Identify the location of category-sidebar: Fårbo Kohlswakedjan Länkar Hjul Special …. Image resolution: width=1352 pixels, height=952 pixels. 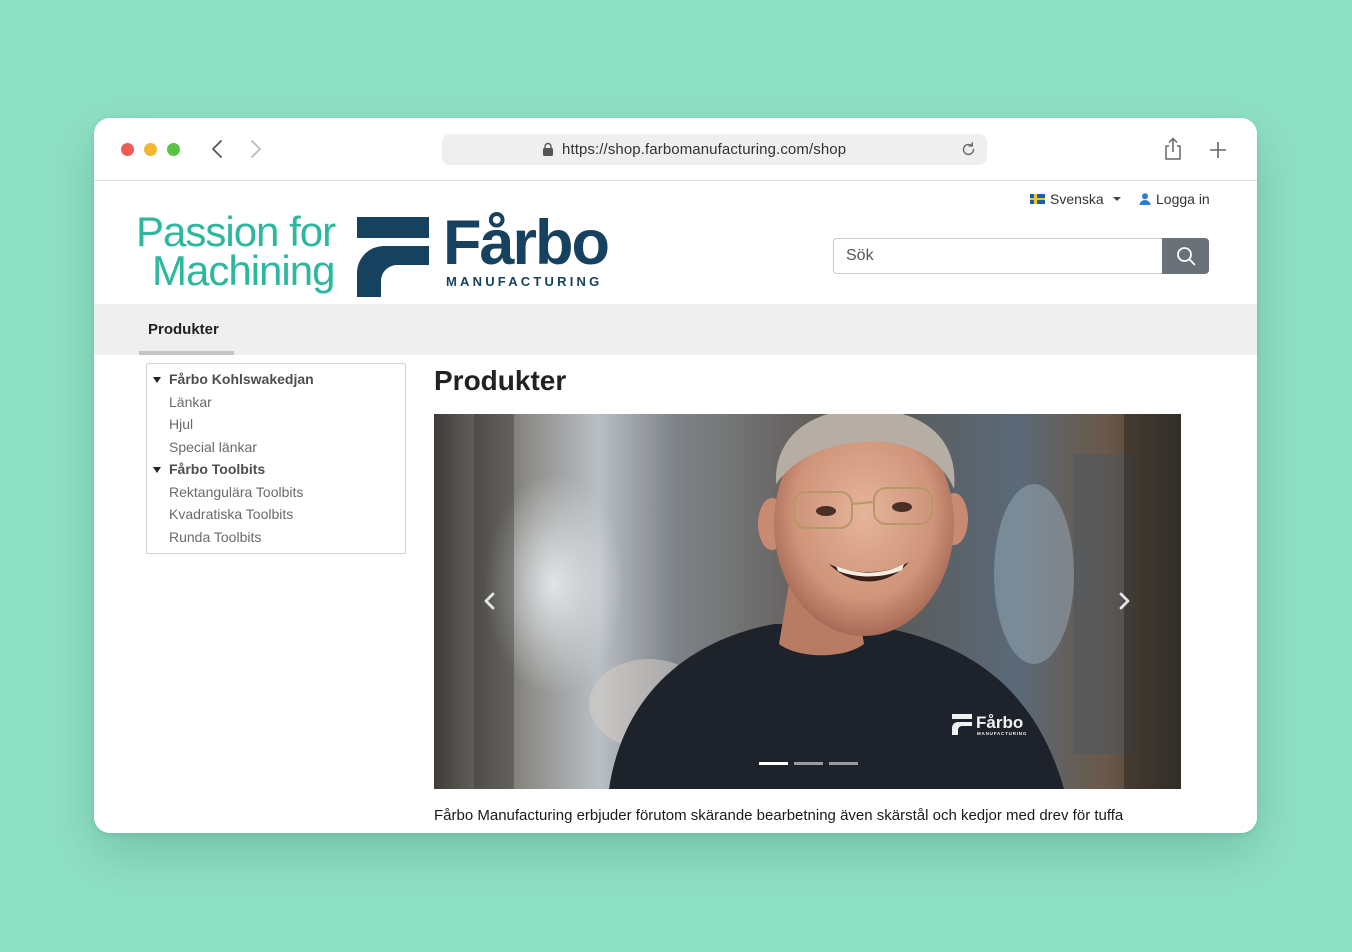
(276, 458).